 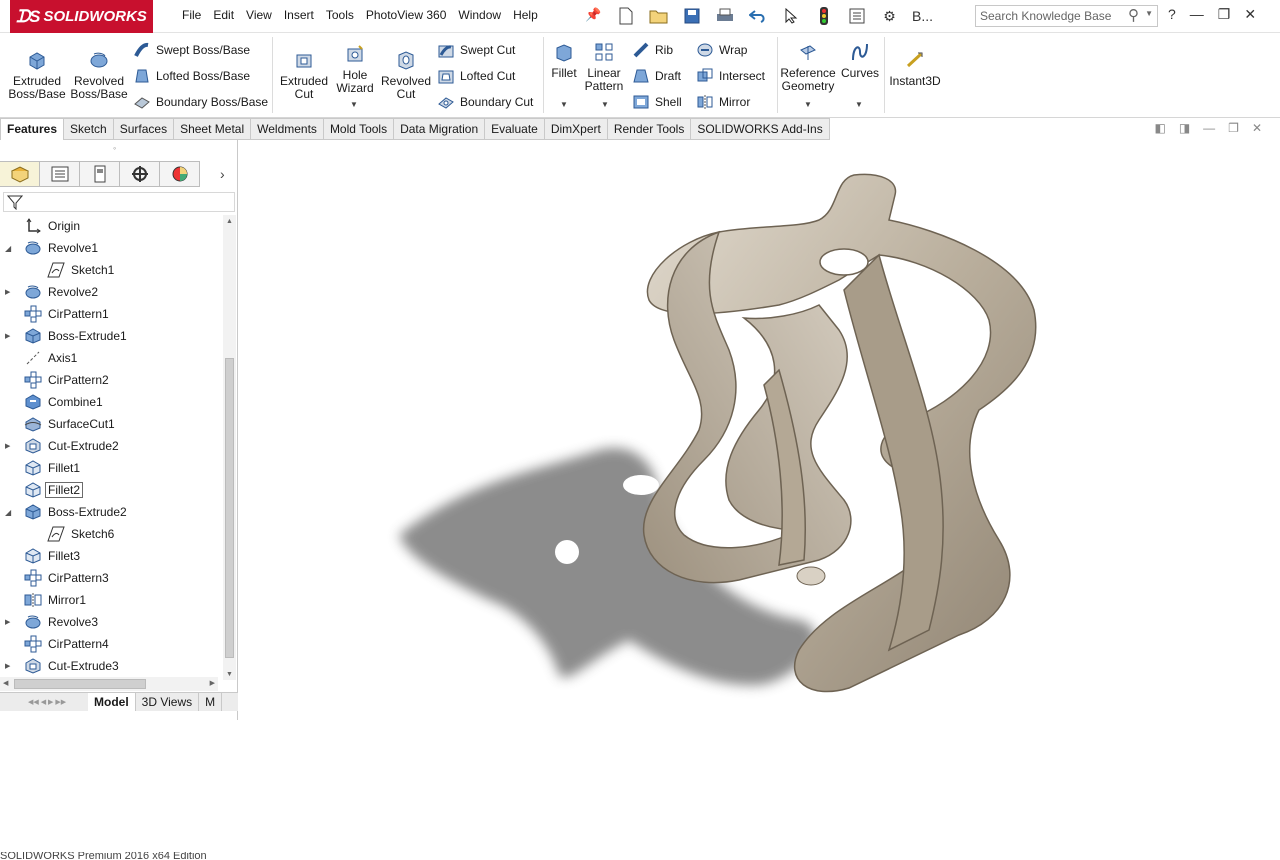 What do you see at coordinates (111, 622) in the screenshot?
I see `tree-item: ▶ Revolve3` at bounding box center [111, 622].